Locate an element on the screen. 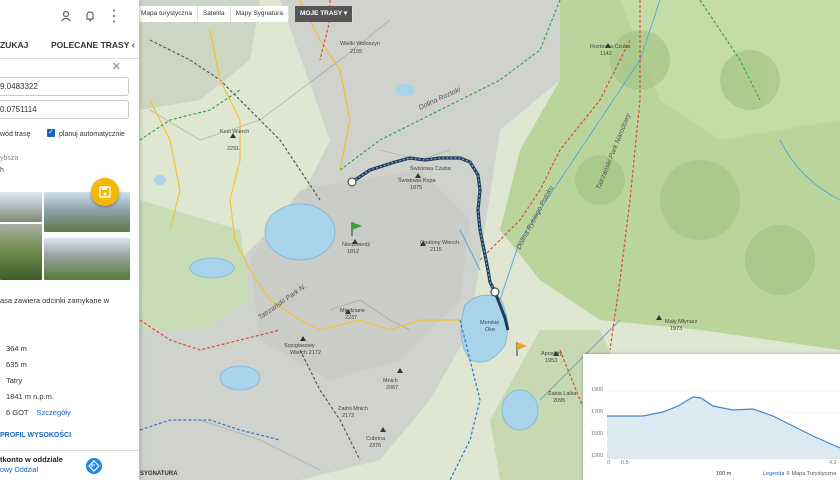 Image resolution: width=840 pixels, height=480 pixels. svg-text: Niedźwiedź is located at coordinates (356, 245).